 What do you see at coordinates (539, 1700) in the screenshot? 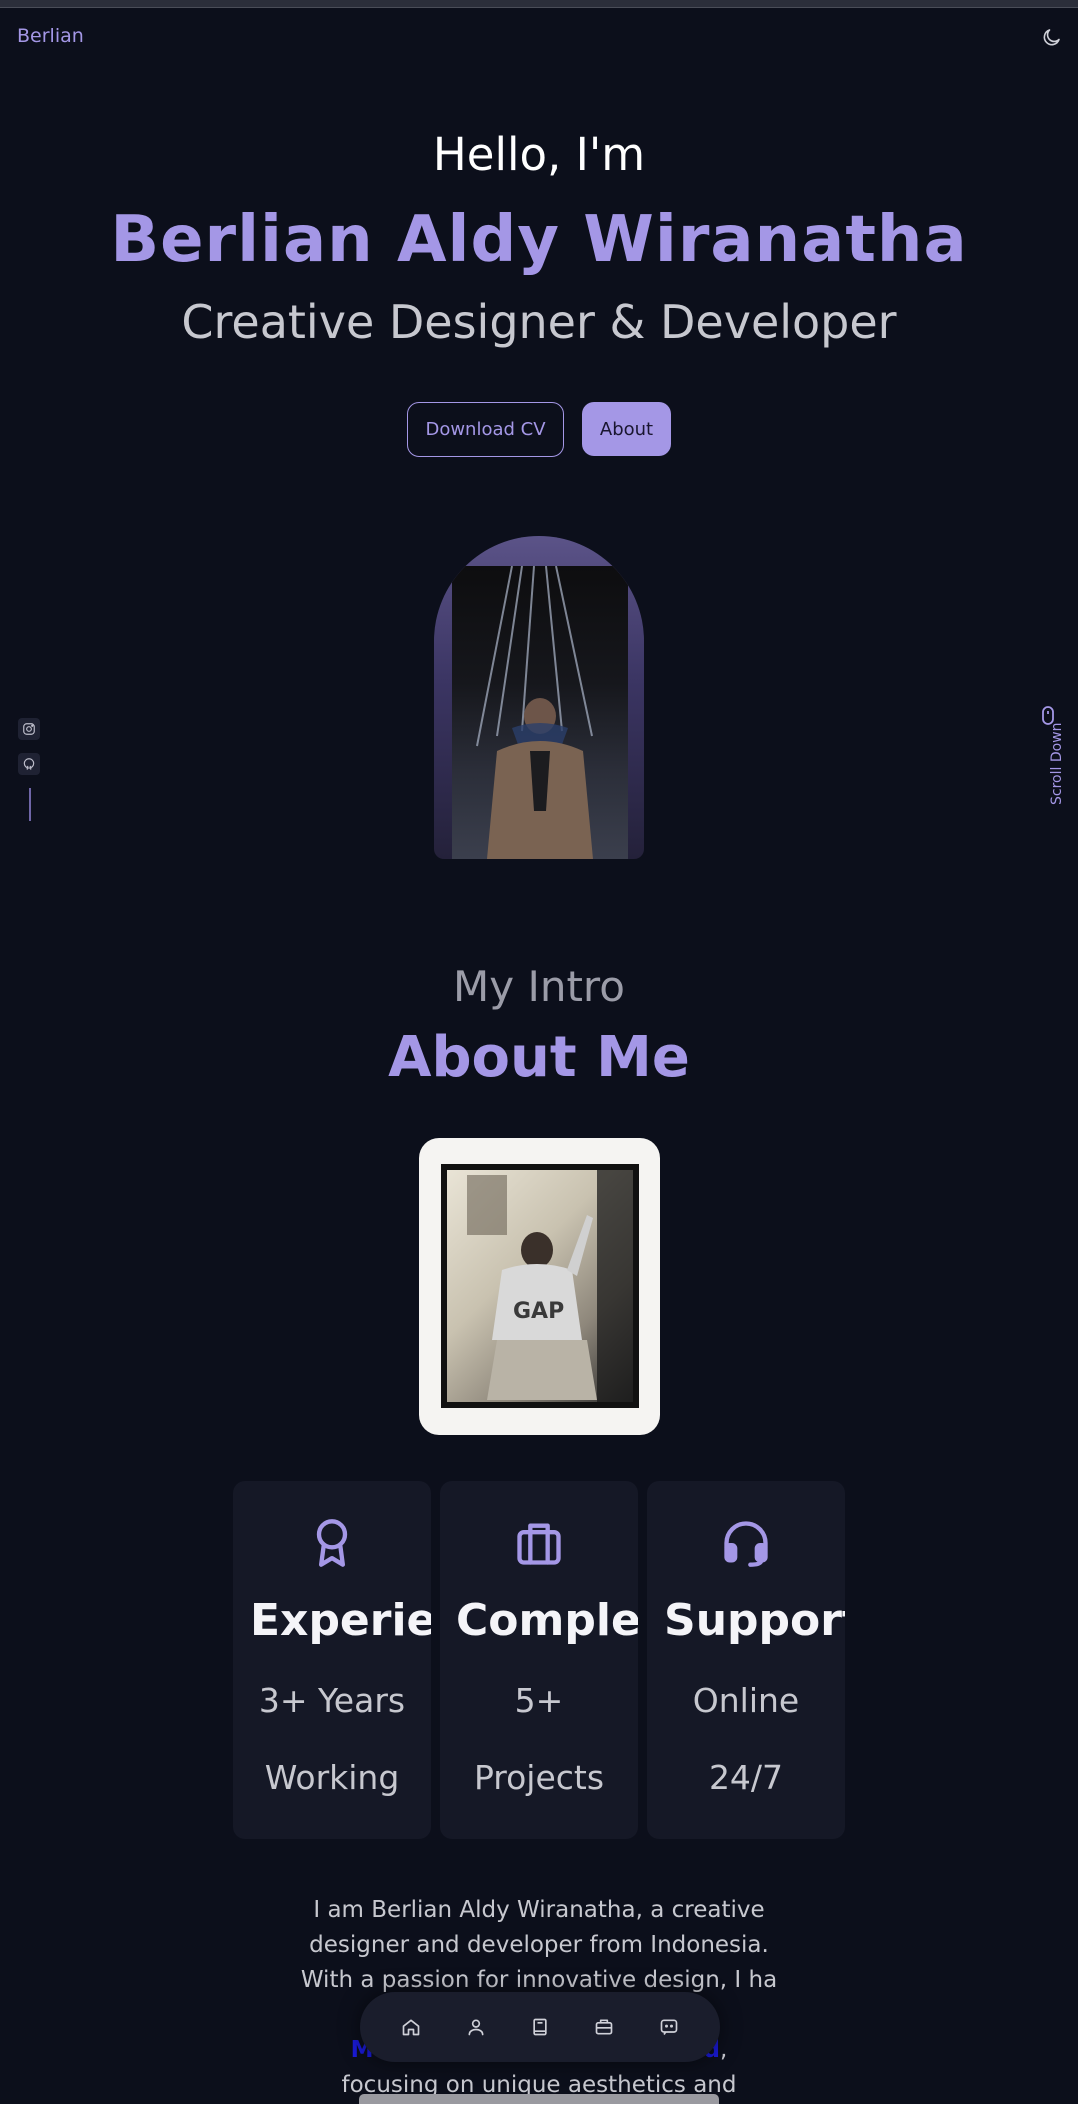
I see `card-value: 5+` at bounding box center [539, 1700].